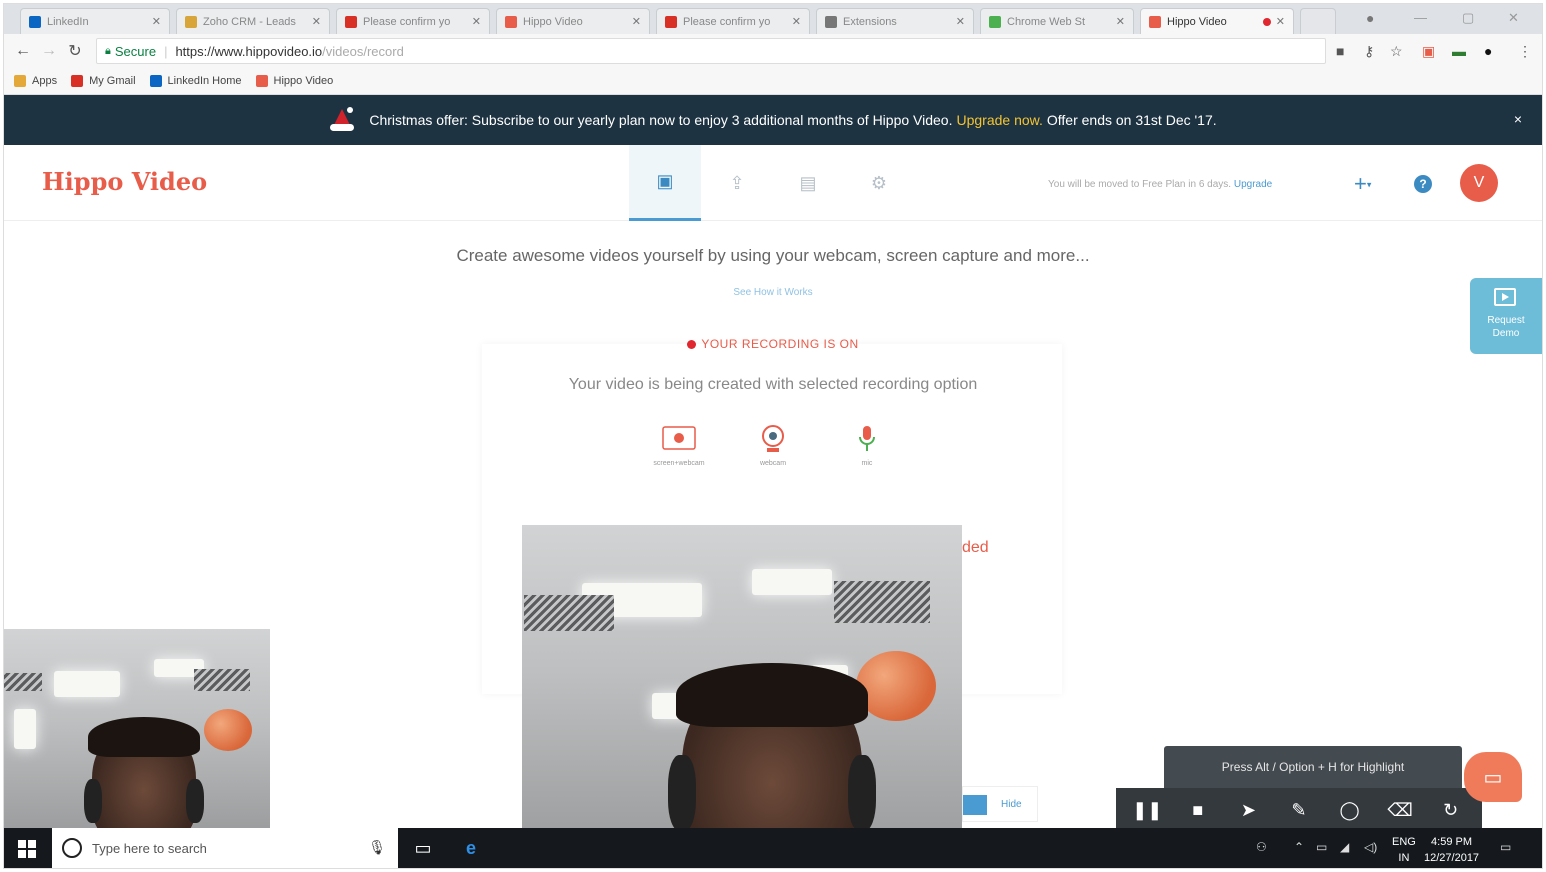 The height and width of the screenshot is (872, 1546). What do you see at coordinates (95, 21) in the screenshot?
I see `tab-linkedin: LinkedIn ✕` at bounding box center [95, 21].